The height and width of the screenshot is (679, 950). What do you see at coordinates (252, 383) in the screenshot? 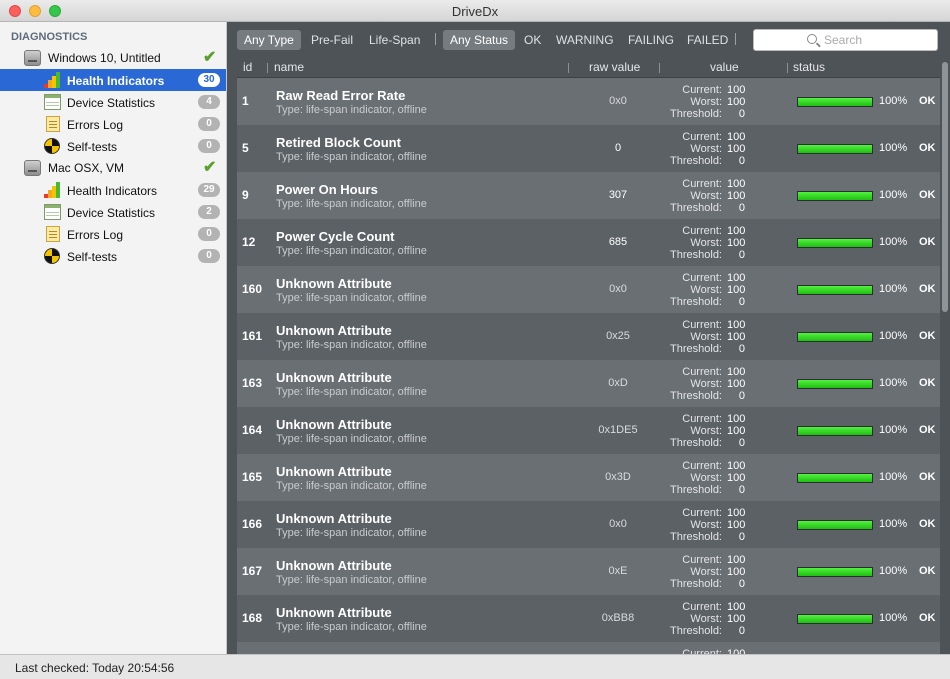
I see `attribute-id: 163` at bounding box center [252, 383].